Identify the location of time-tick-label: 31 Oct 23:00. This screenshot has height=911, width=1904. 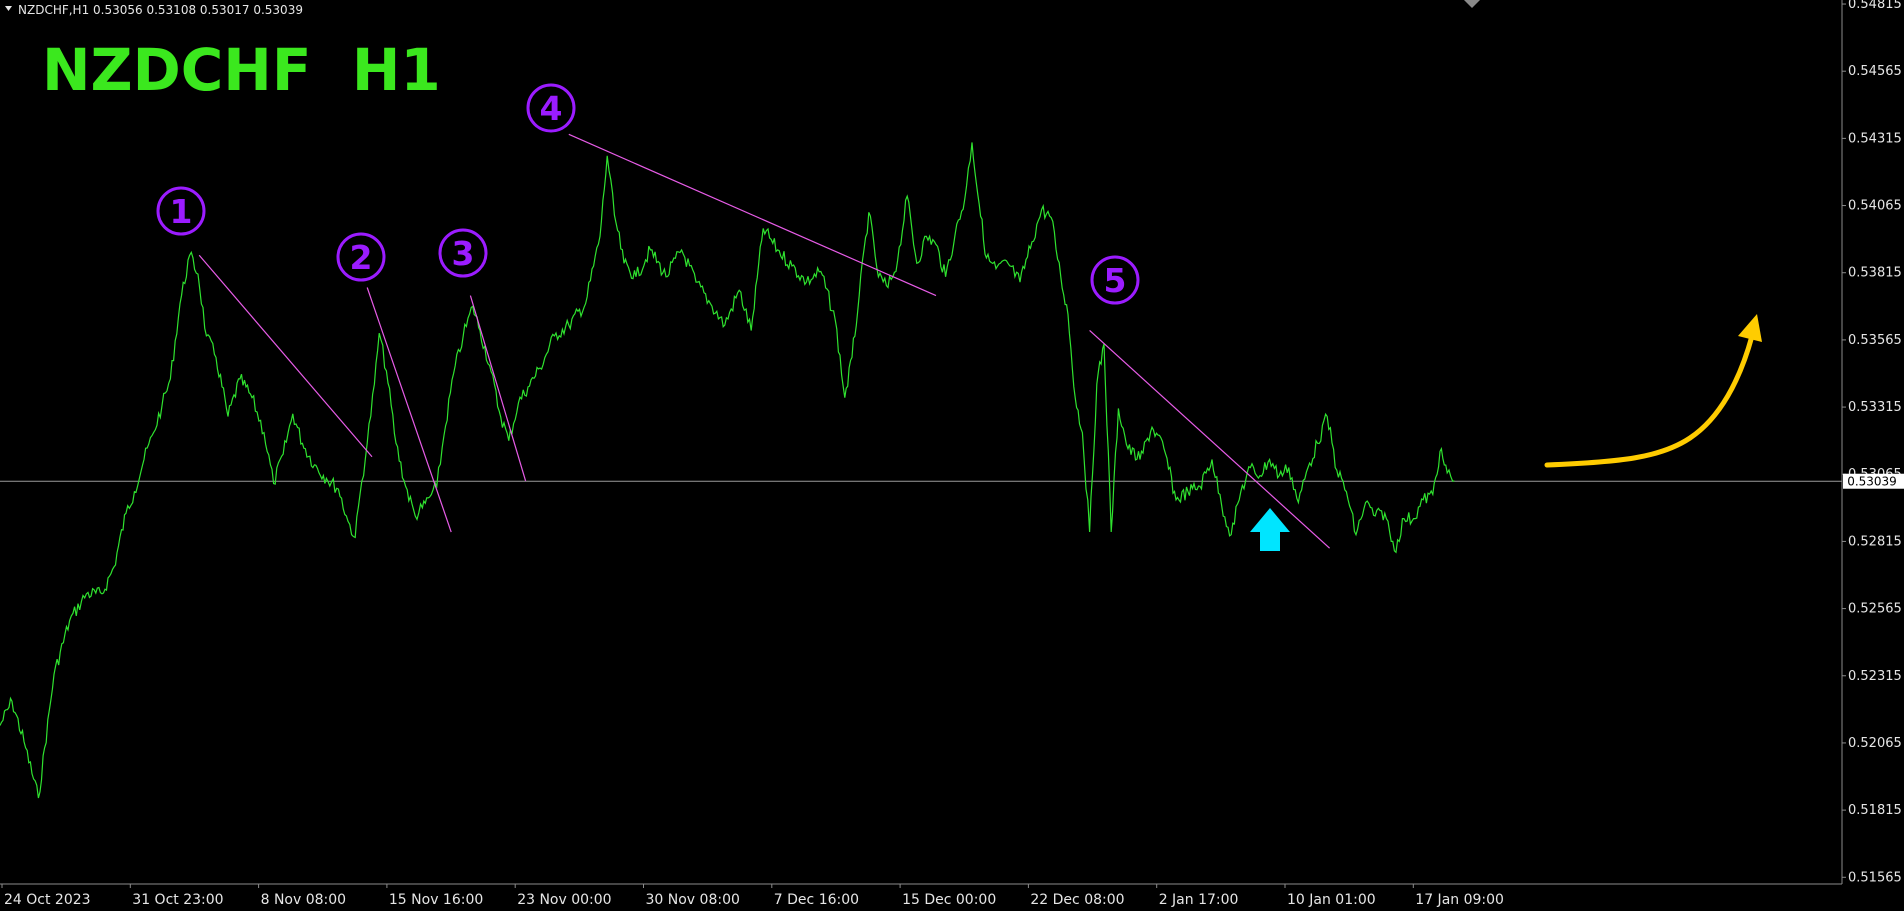
(177, 900).